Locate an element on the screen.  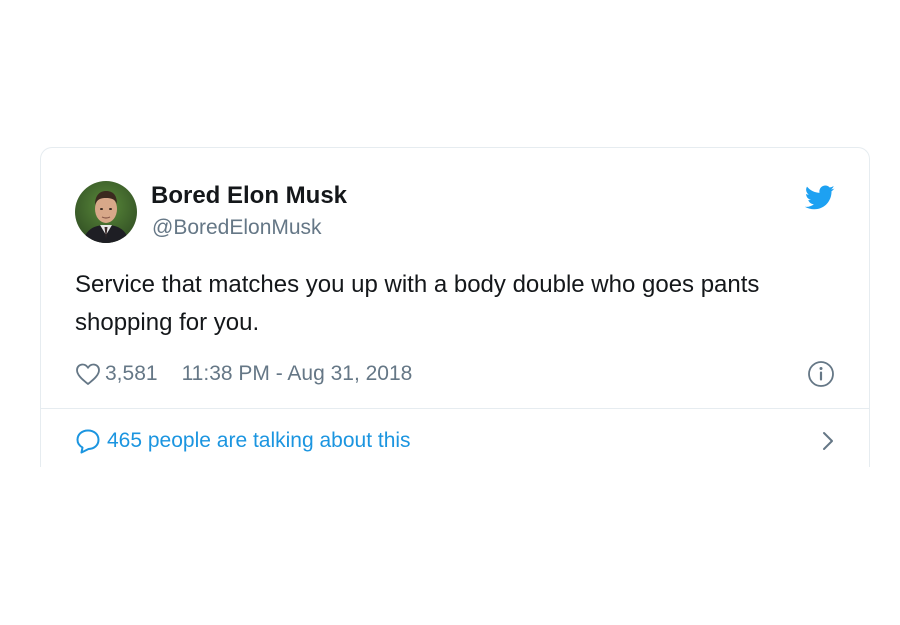
tweet-meta: 3,581 11:38 PM - Aug 31, 2018 is located at coordinates (243, 374).